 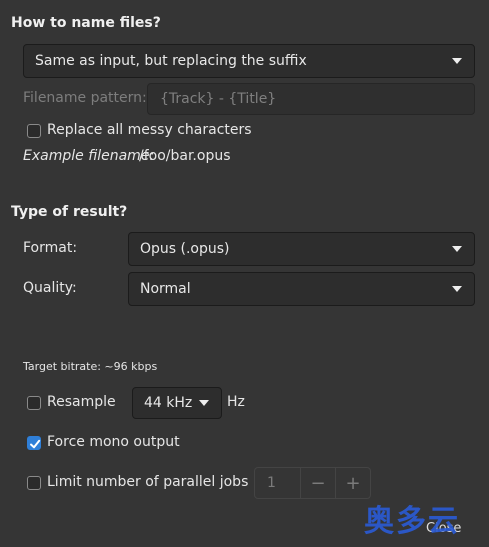 What do you see at coordinates (149, 130) in the screenshot?
I see `replace-messy-label: Replace all messy characters` at bounding box center [149, 130].